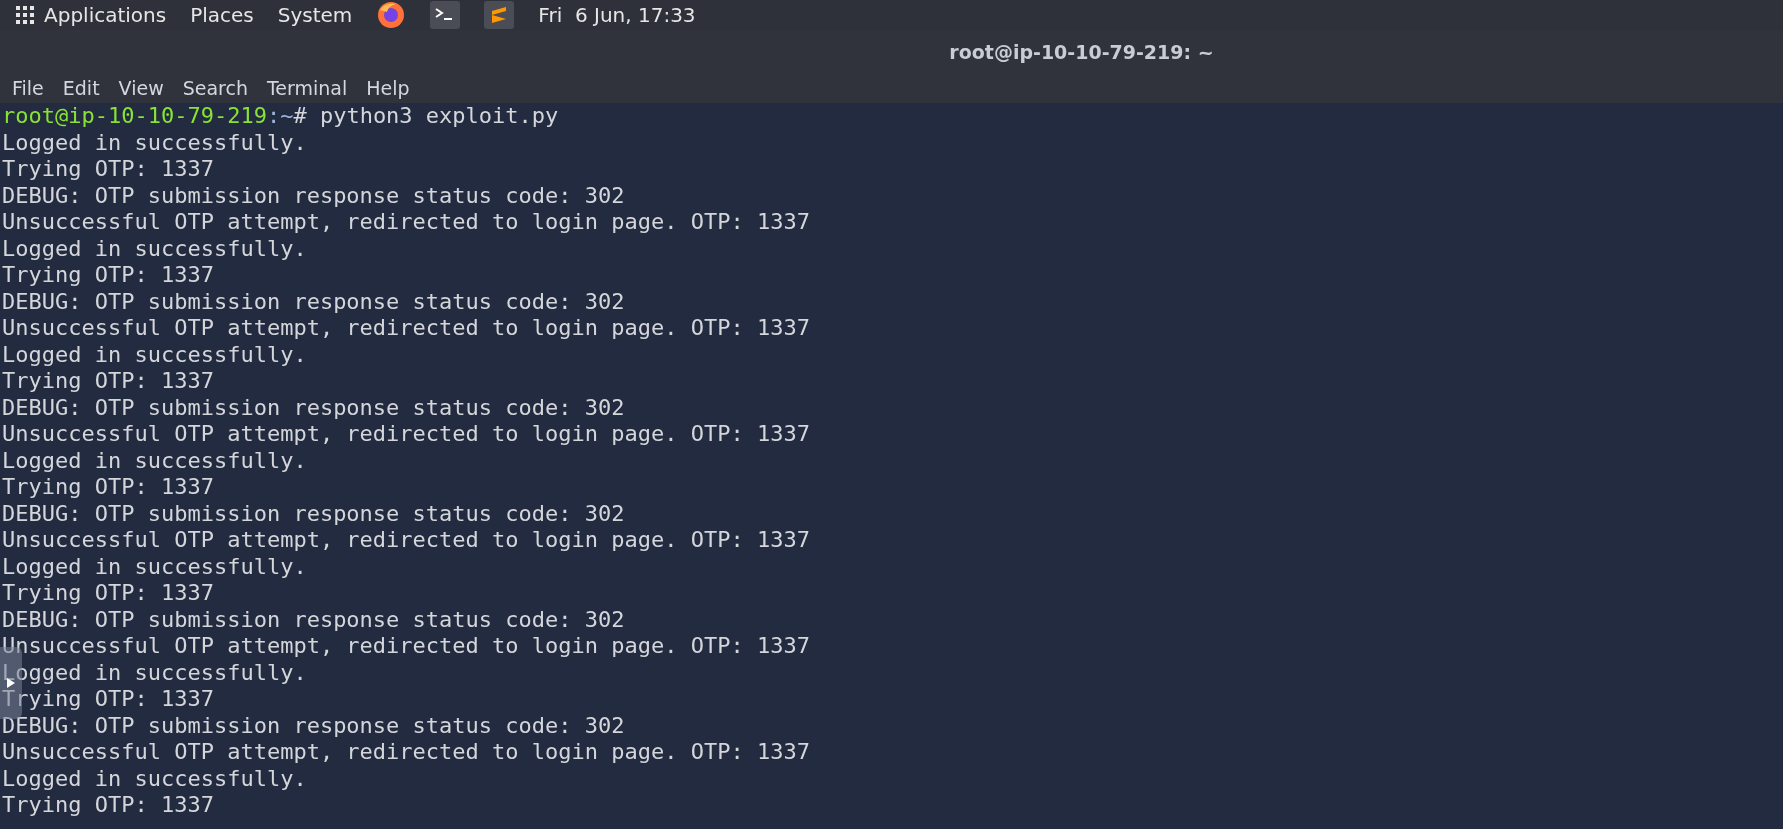  Describe the element at coordinates (141, 88) in the screenshot. I see `menu-item: View` at that location.